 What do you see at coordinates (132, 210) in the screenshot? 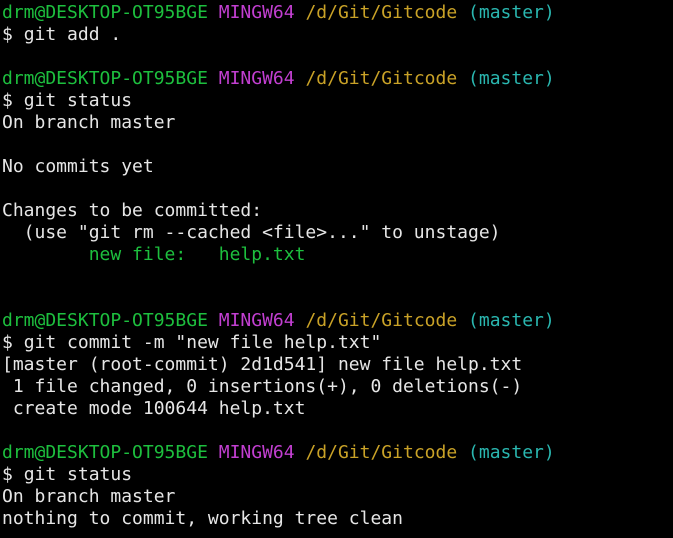
I see `output-line: Changes to be committed:` at bounding box center [132, 210].